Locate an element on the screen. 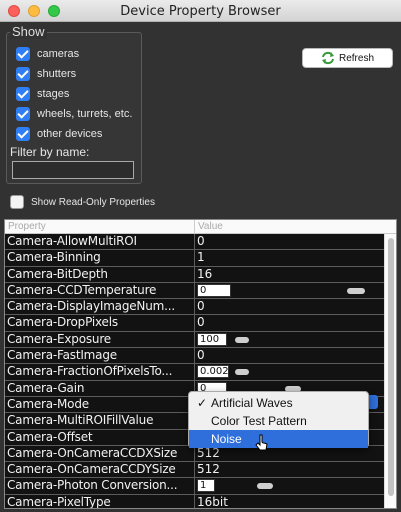  option-noise: Noise is located at coordinates (278, 439).